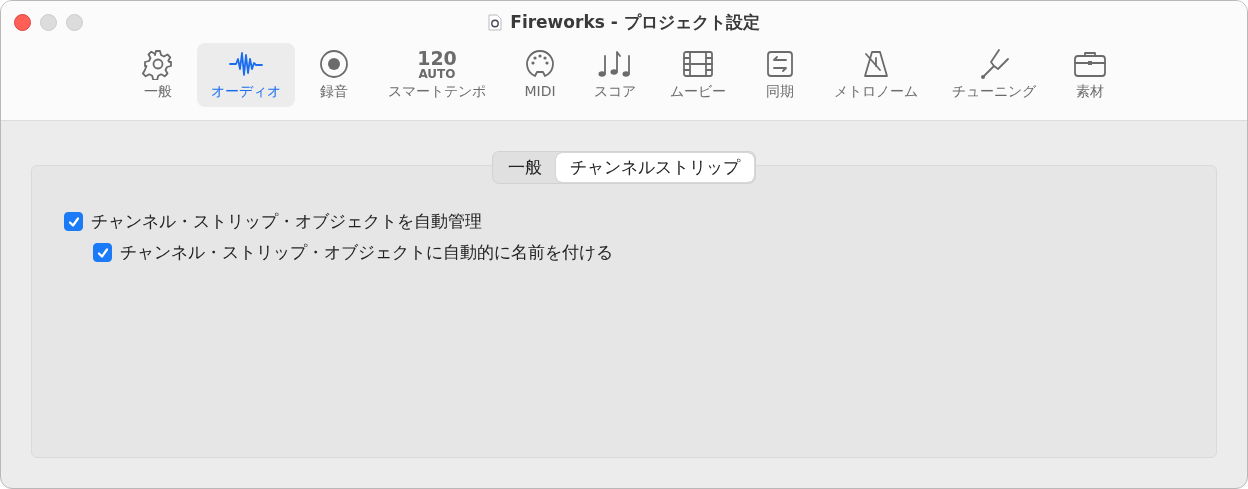  Describe the element at coordinates (286, 221) in the screenshot. I see `checkbox-label: チャンネル・ストリップ・オブジェクトを自動管理` at that location.